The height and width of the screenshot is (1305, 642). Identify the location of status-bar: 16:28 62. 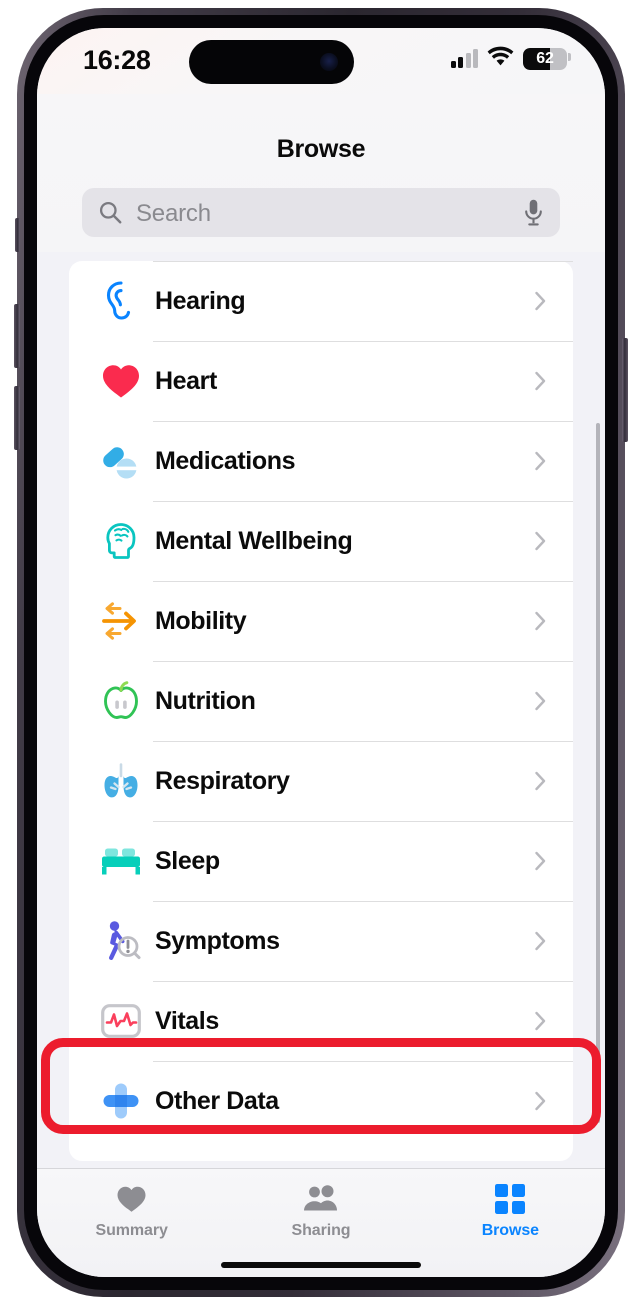
(321, 61).